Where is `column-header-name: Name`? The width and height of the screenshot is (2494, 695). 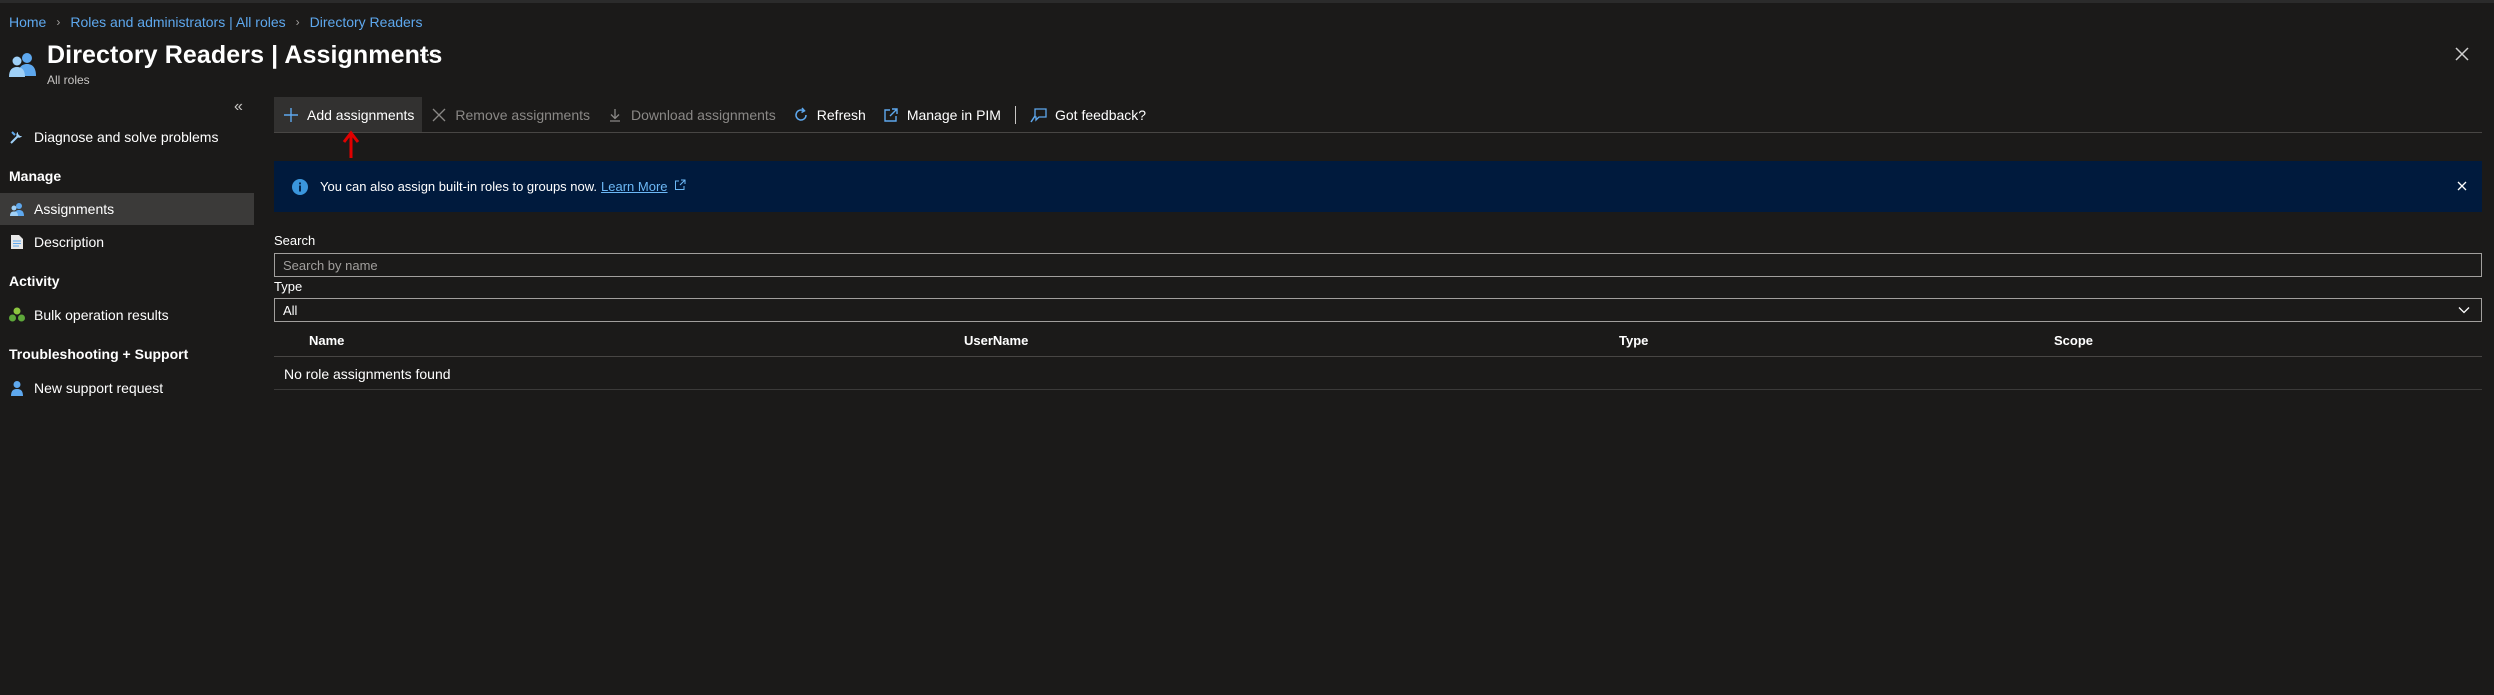 column-header-name: Name is located at coordinates (326, 340).